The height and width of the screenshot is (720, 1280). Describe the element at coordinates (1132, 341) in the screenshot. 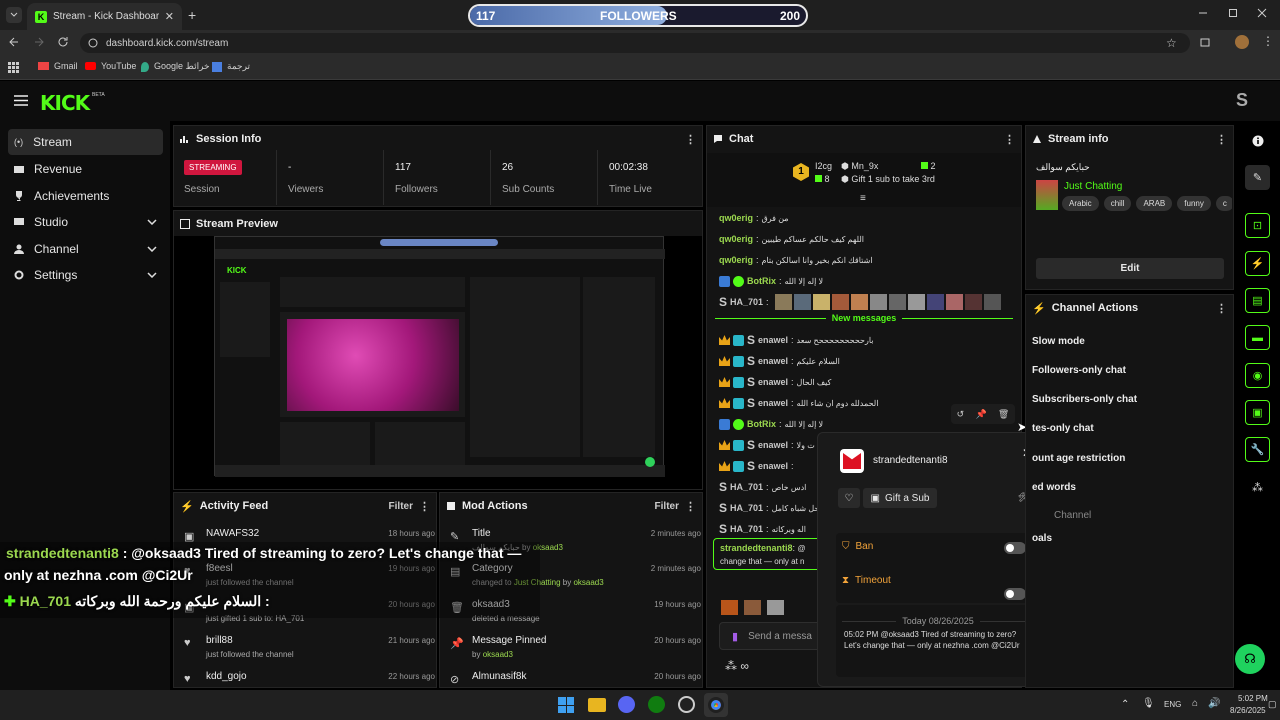

I see `channel-action-item: Slow mode` at that location.